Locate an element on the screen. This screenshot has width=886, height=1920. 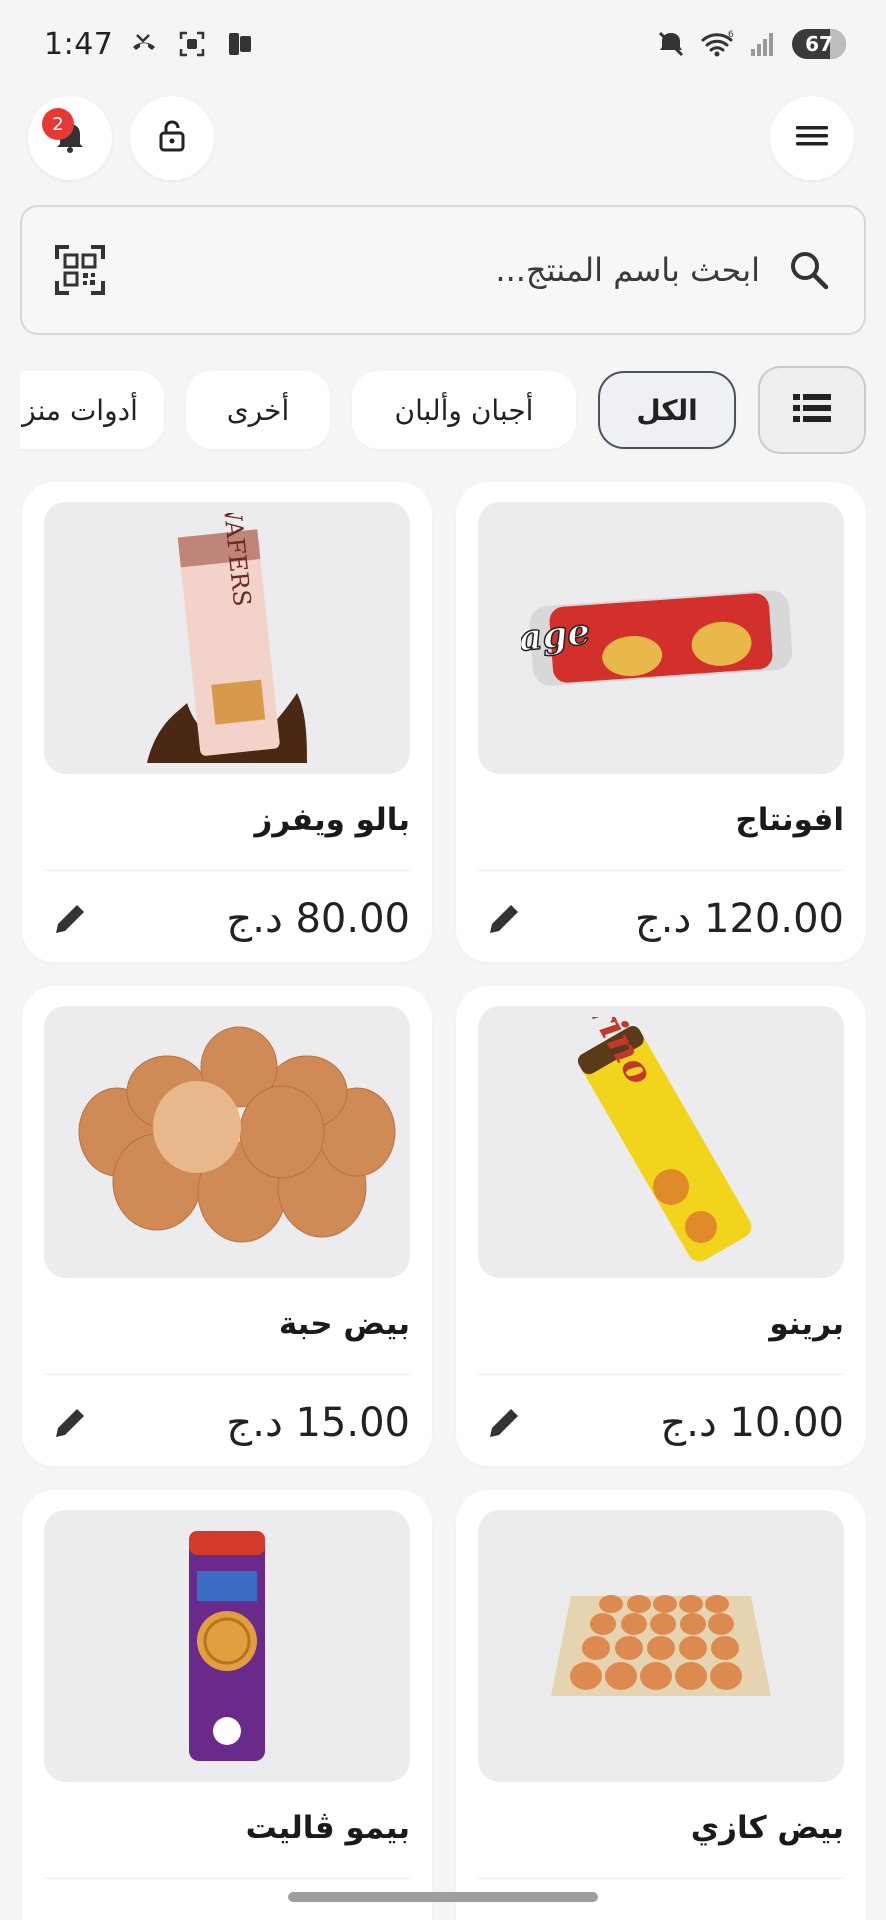
product-card: بيض كازي is located at coordinates (661, 1705).